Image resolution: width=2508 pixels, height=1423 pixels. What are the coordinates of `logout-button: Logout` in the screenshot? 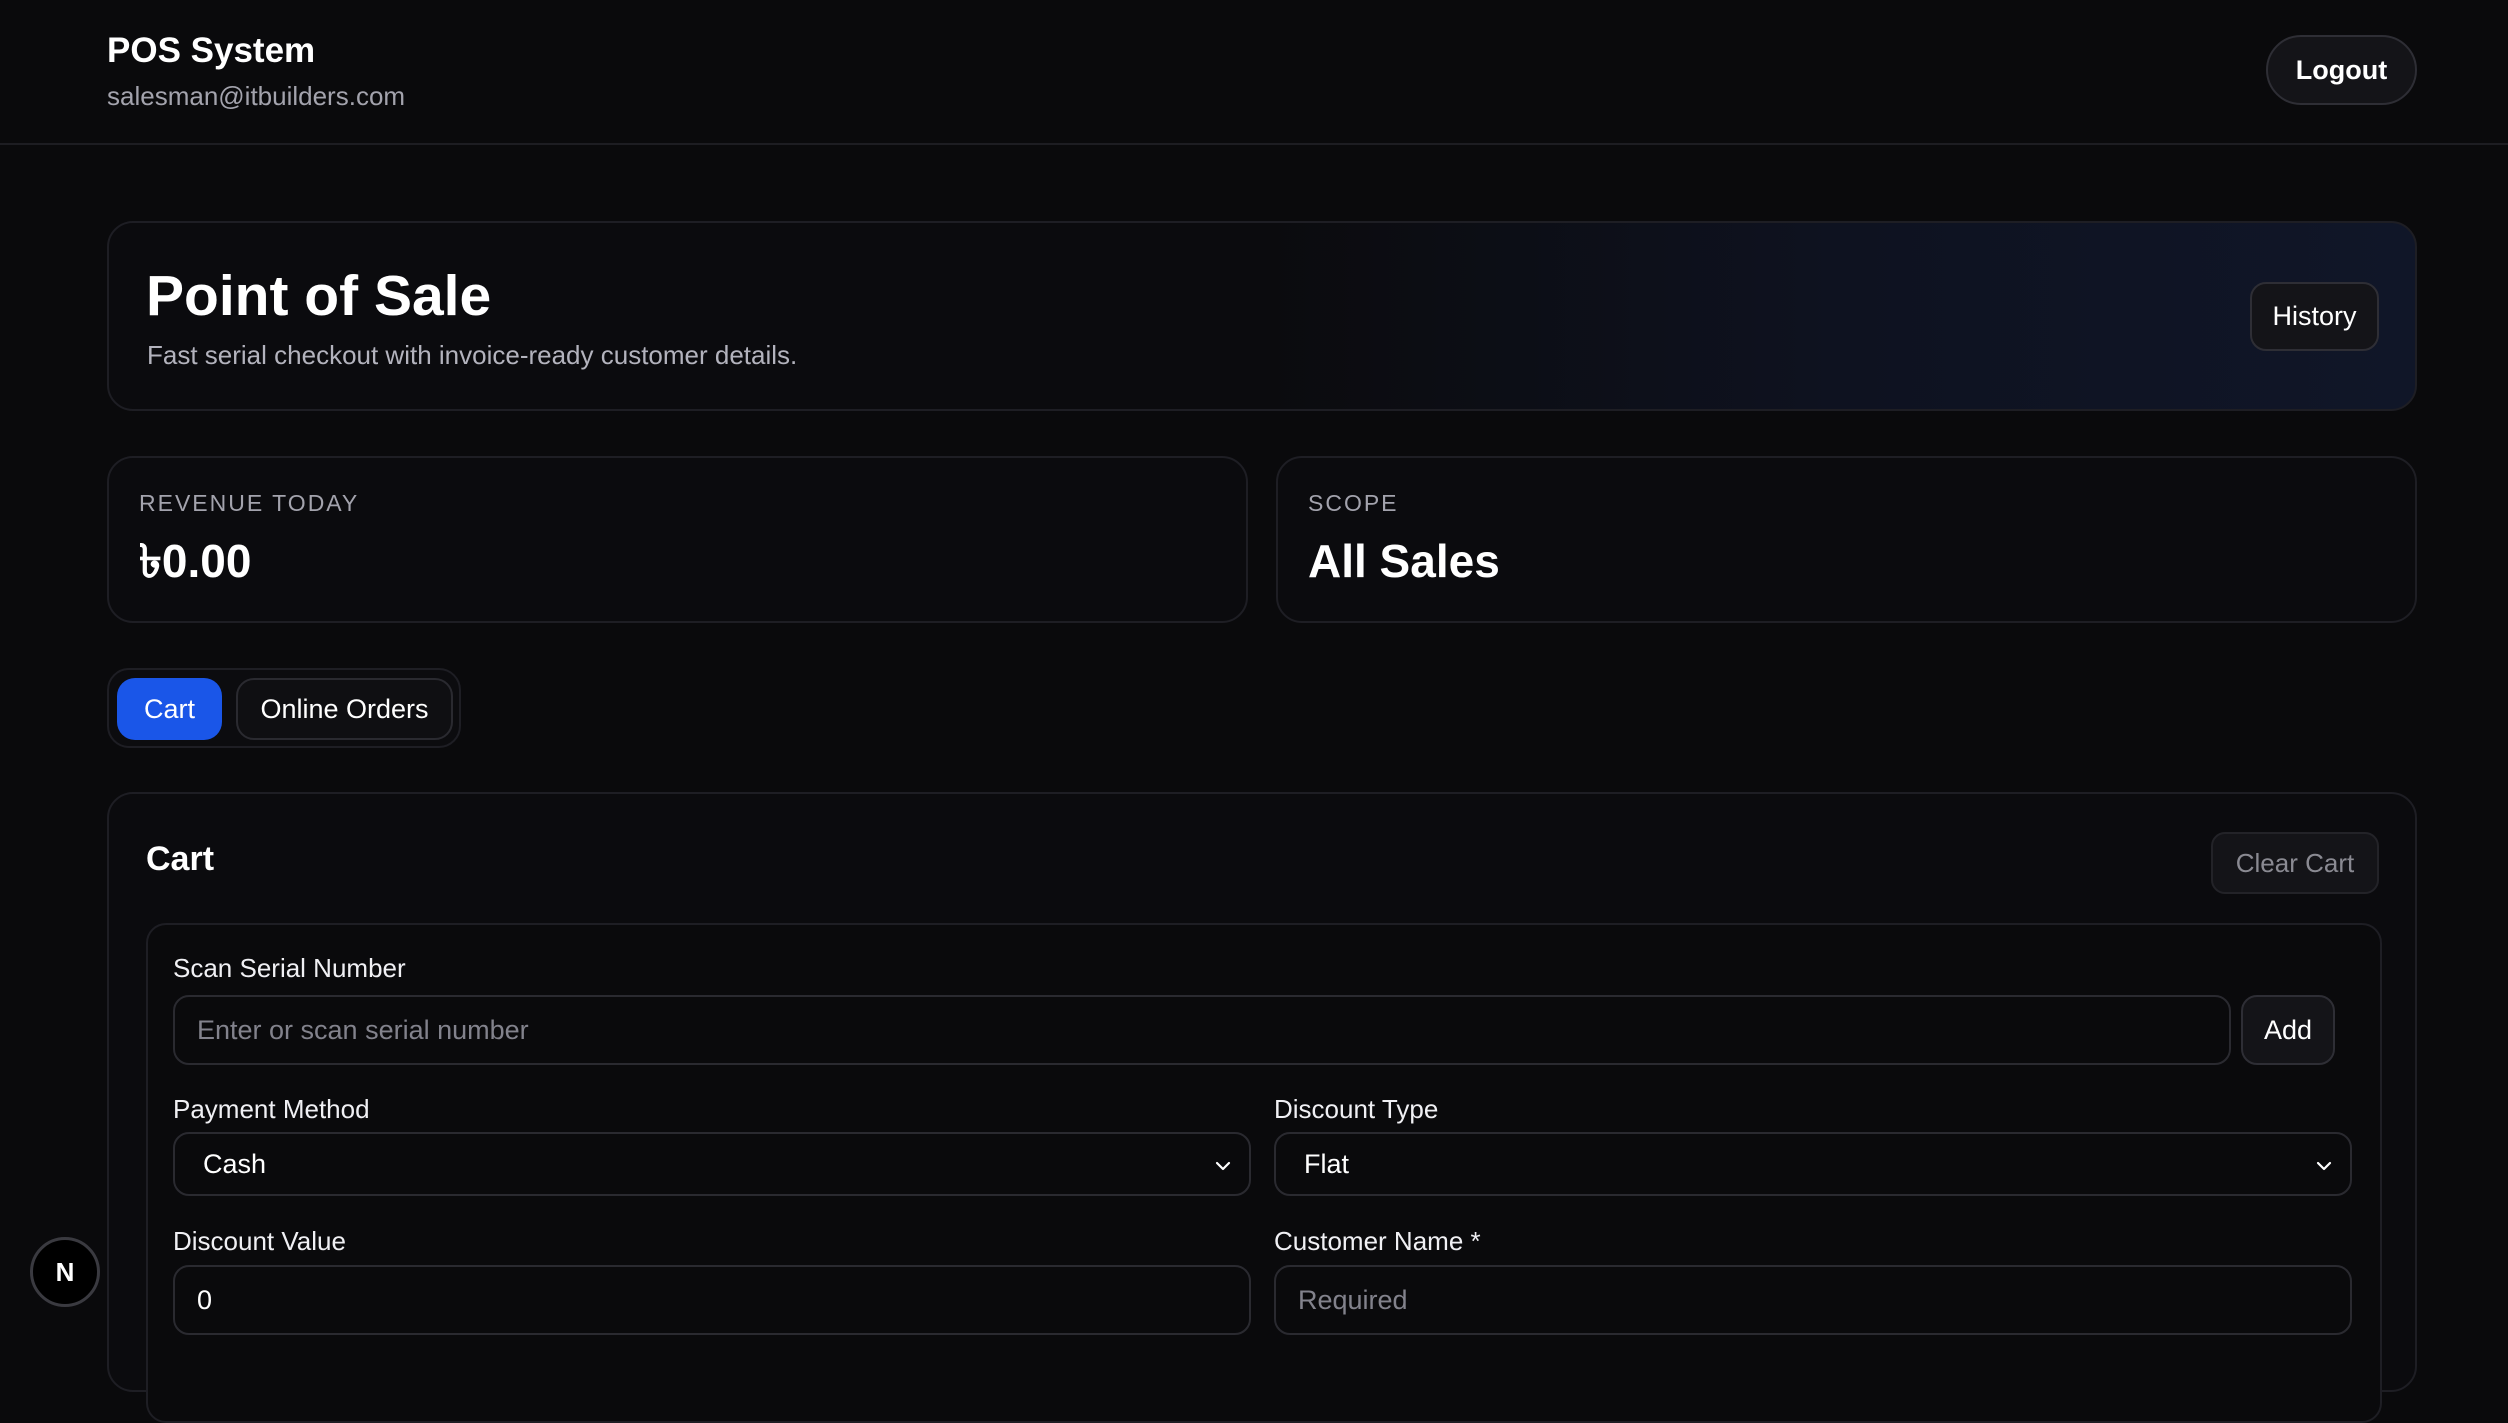 It's located at (2341, 70).